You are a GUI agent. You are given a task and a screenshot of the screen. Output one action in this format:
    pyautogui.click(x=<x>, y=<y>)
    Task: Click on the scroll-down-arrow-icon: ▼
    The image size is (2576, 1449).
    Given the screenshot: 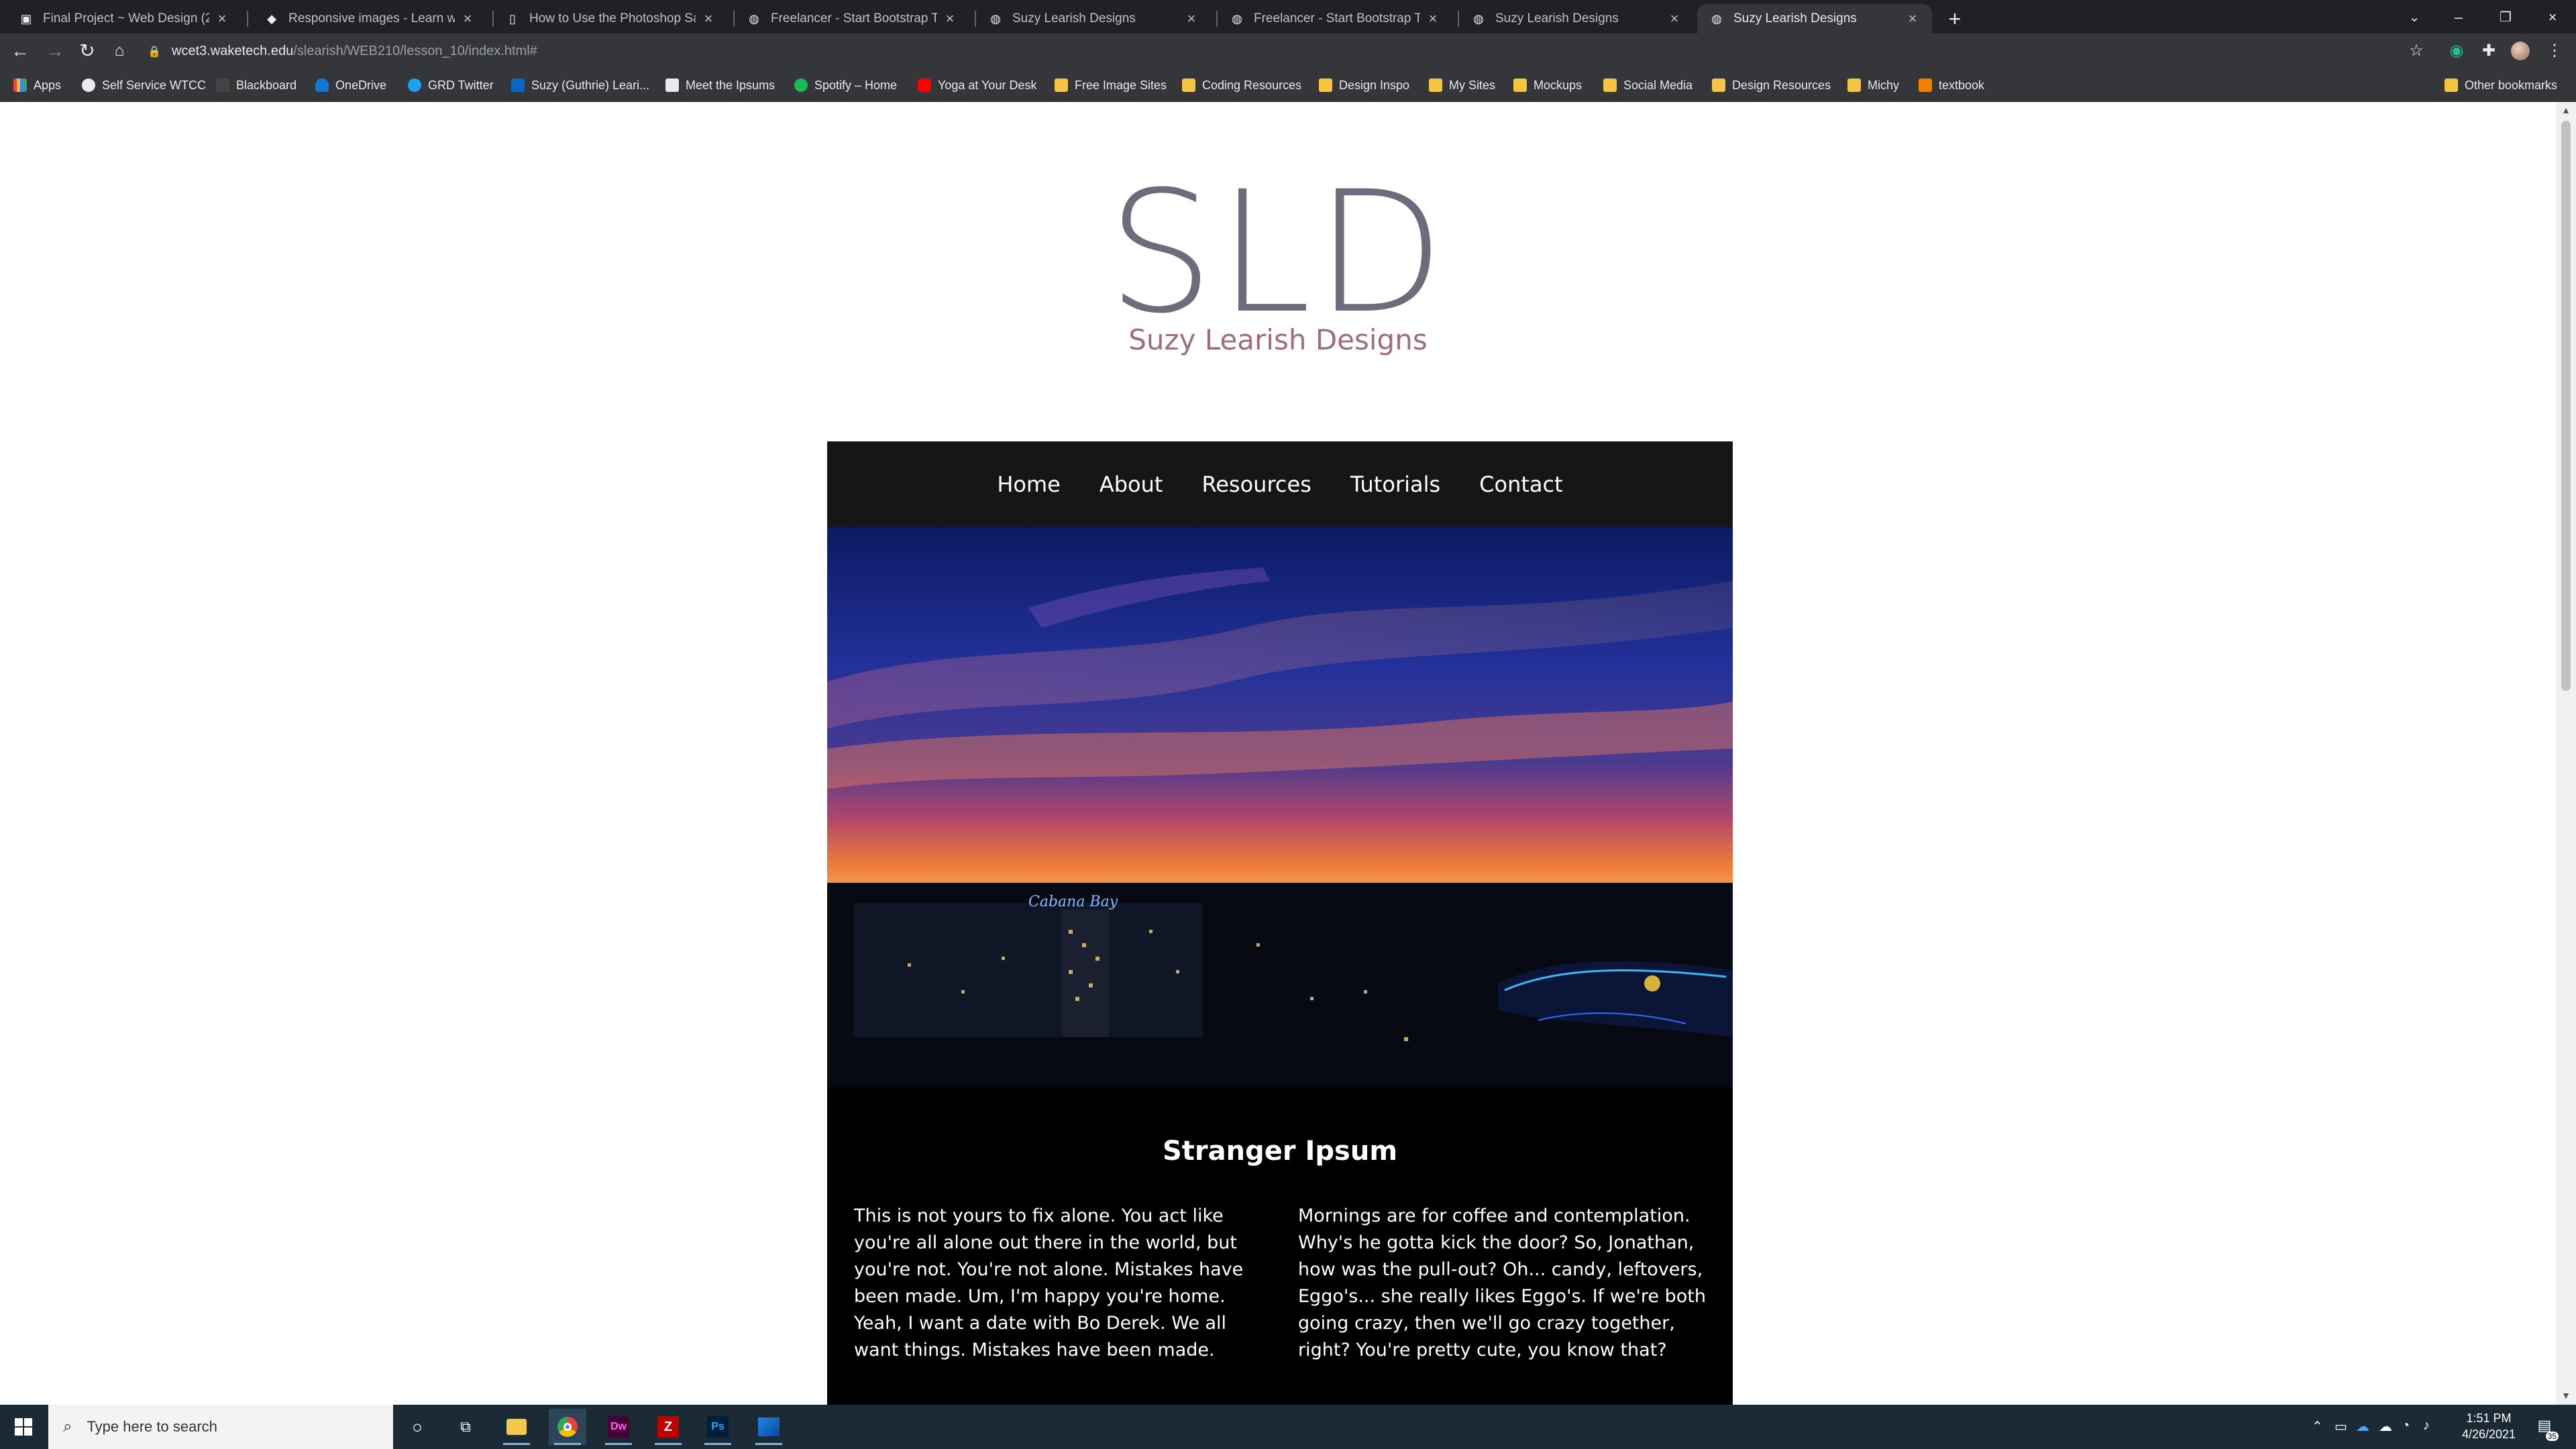 What is the action you would take?
    pyautogui.click(x=2566, y=1396)
    